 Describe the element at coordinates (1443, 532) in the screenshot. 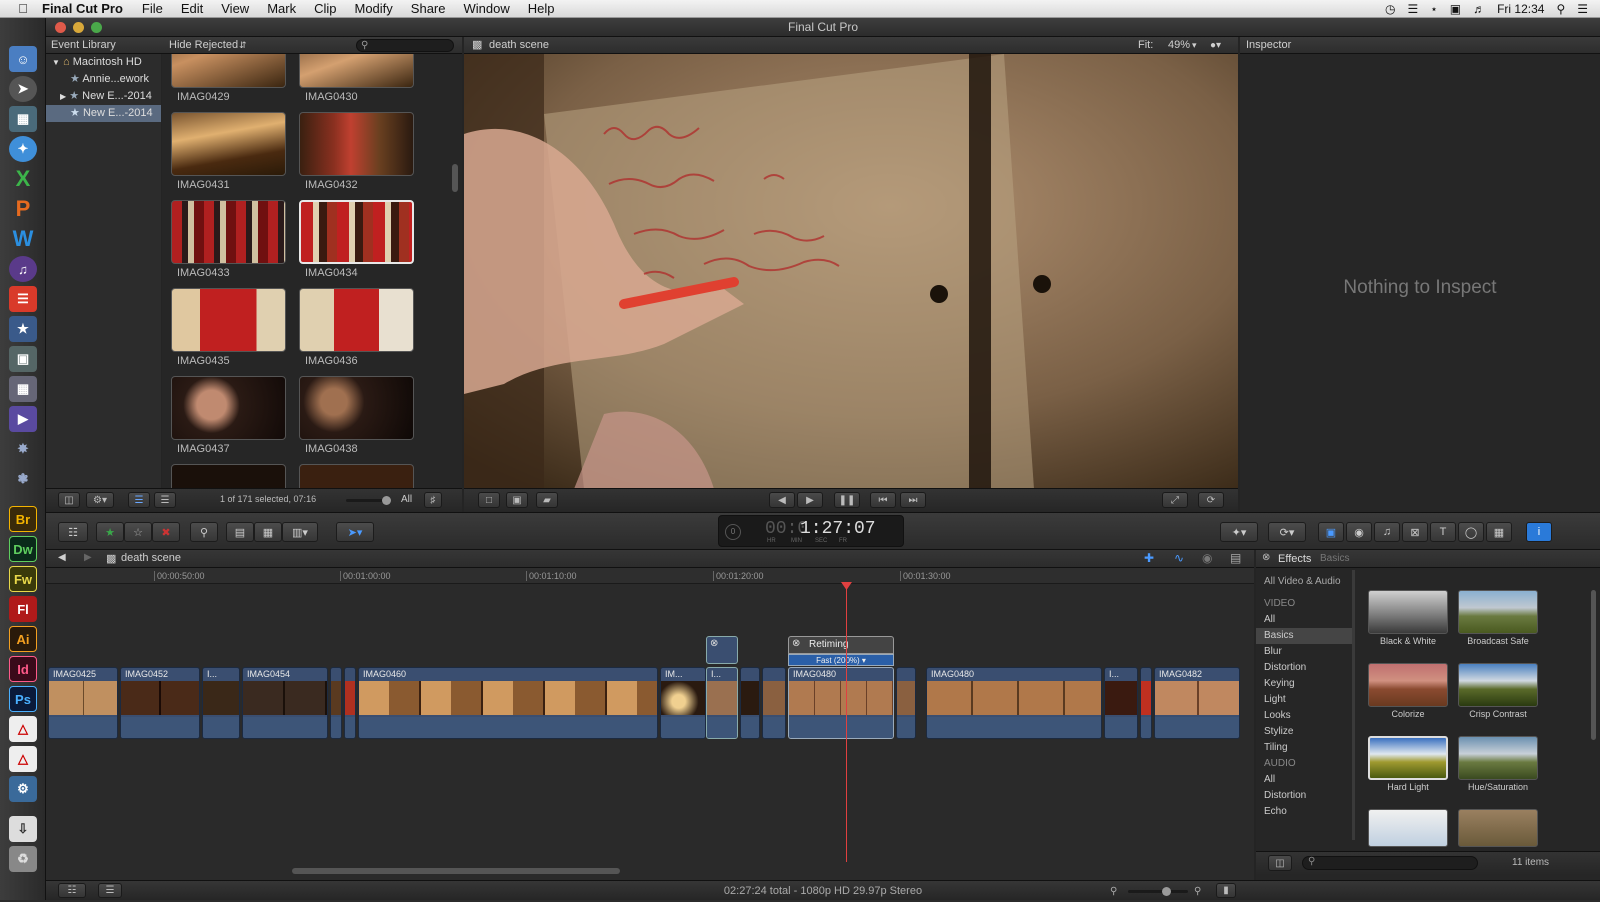

I see `titles-browser-icon: T` at that location.